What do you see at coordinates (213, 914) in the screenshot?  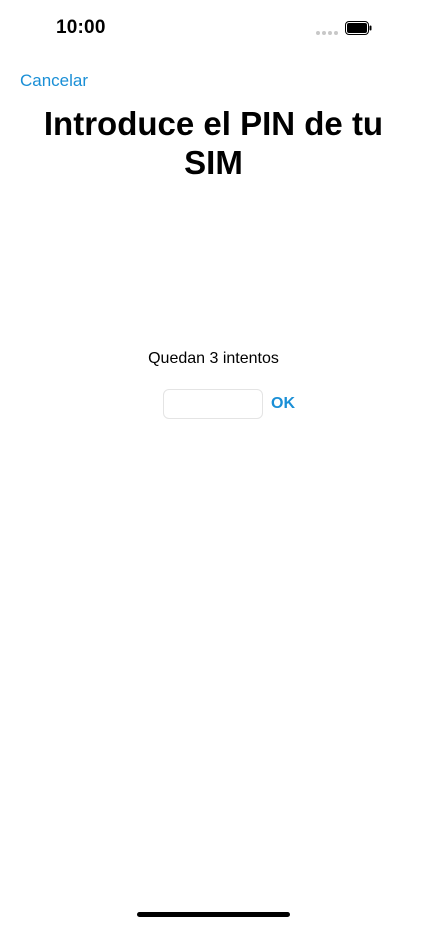 I see `home-indicator` at bounding box center [213, 914].